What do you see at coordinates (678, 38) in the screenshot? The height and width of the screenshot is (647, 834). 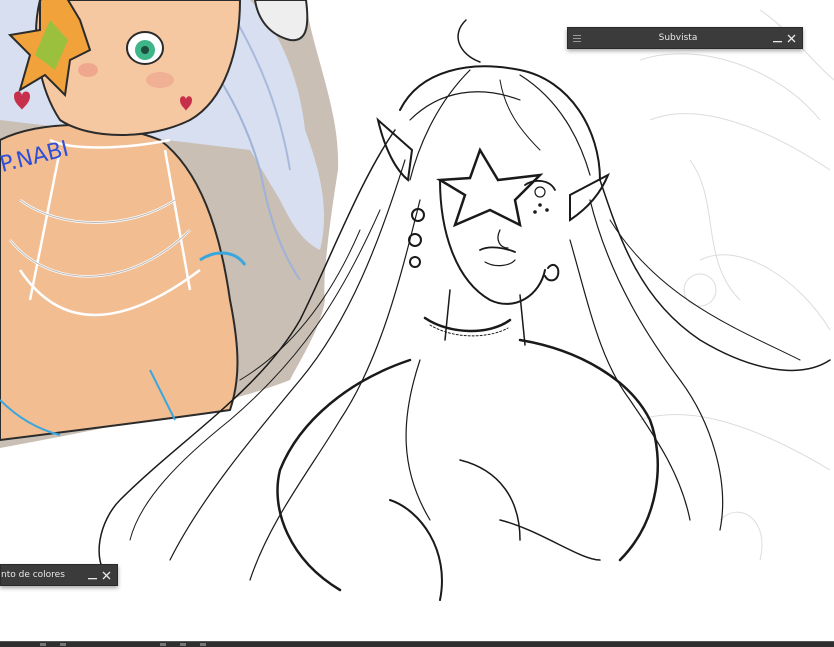 I see `subview-panel-title: Subvista` at bounding box center [678, 38].